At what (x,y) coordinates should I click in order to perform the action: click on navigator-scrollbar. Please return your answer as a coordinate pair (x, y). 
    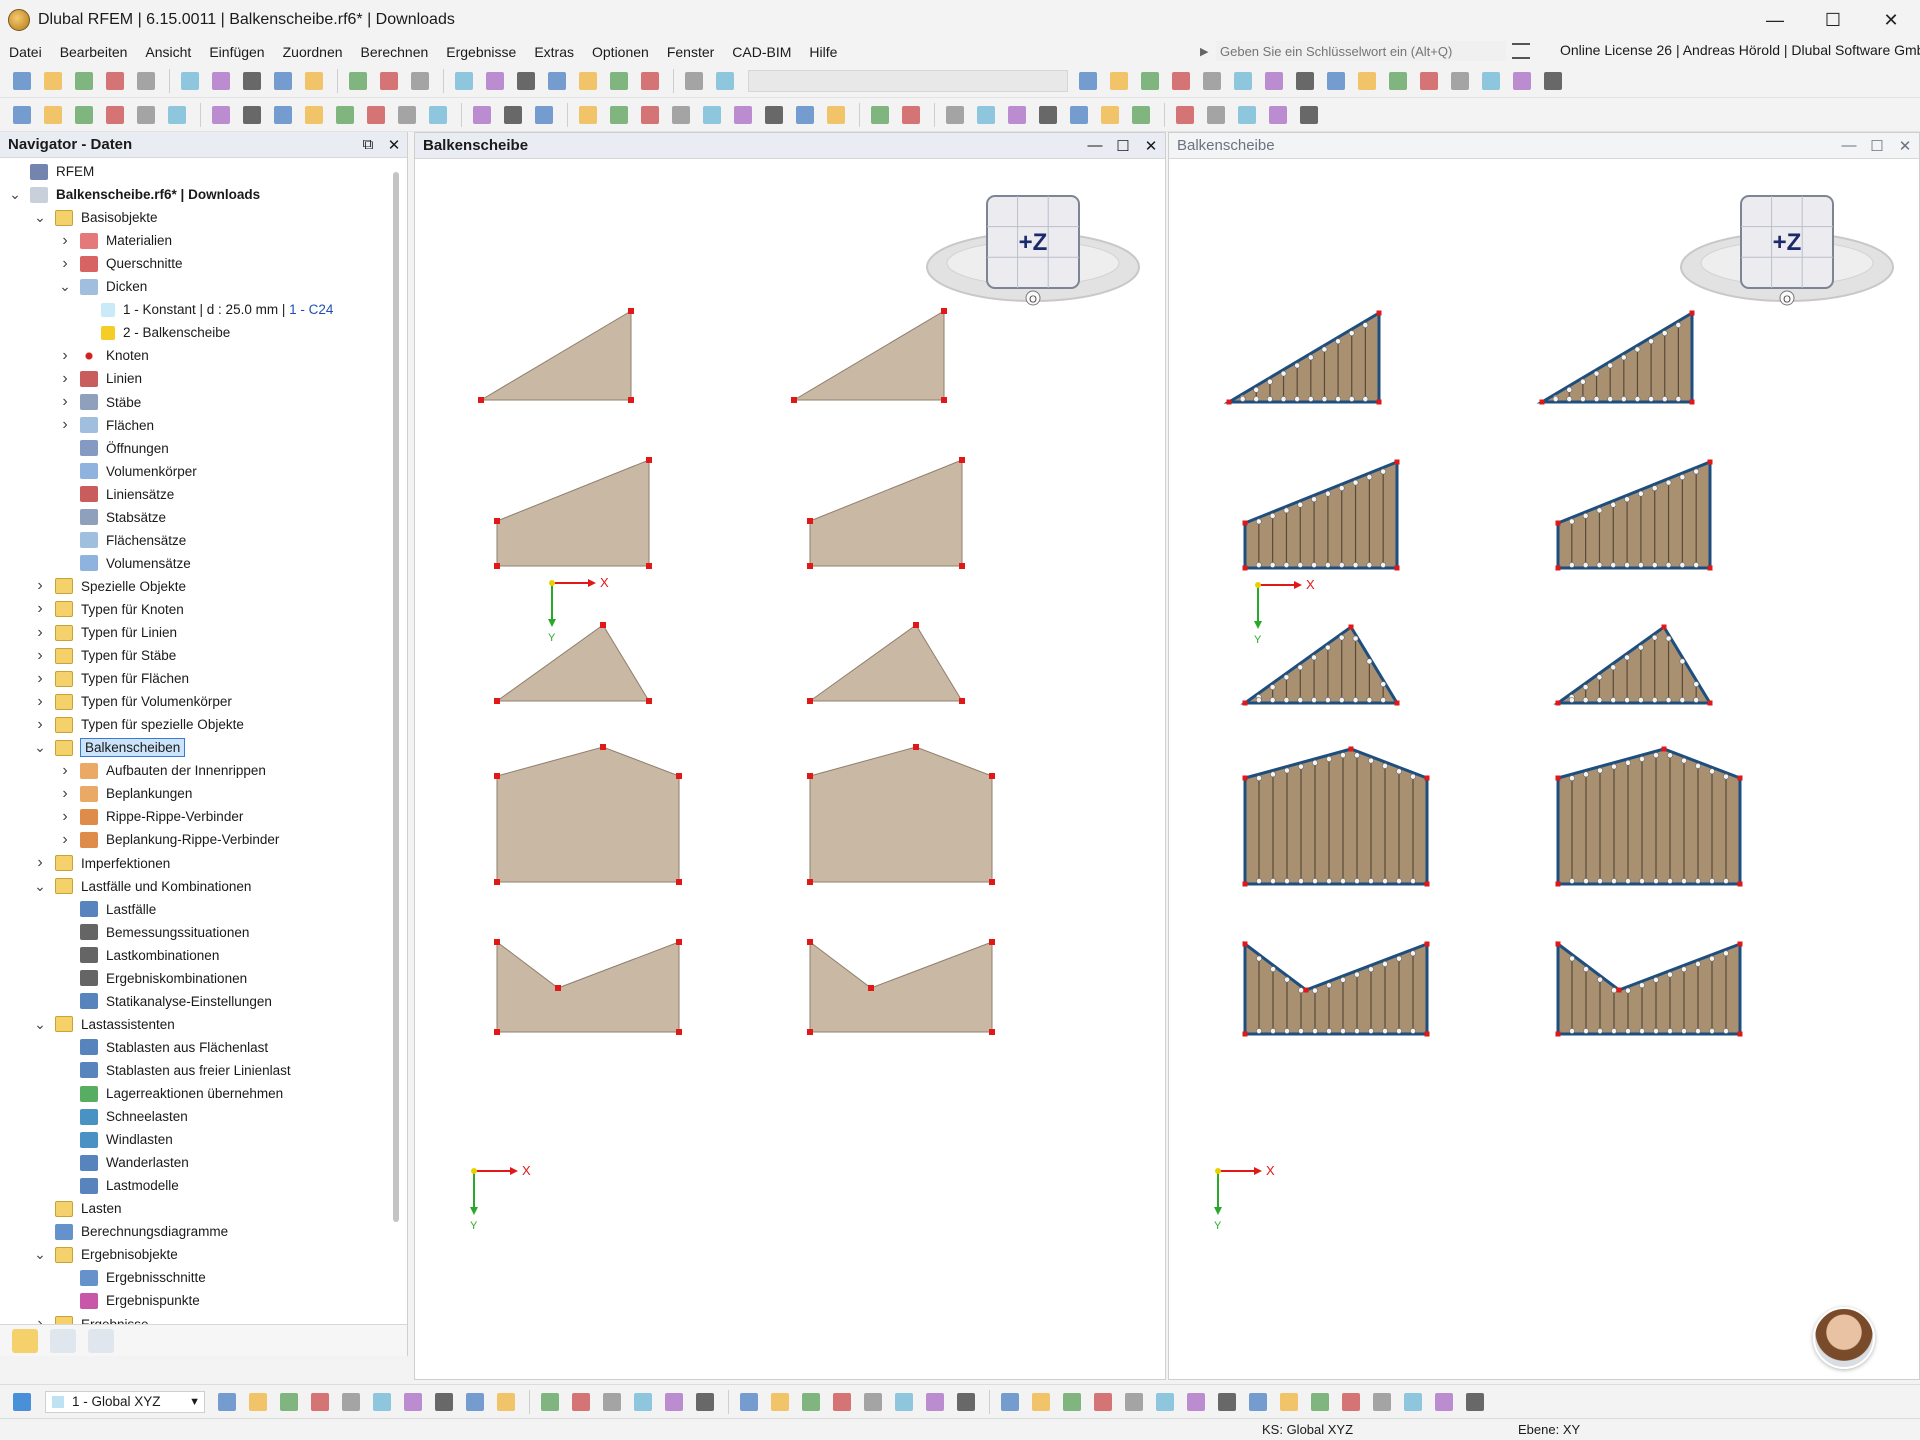
    Looking at the image, I should click on (396, 697).